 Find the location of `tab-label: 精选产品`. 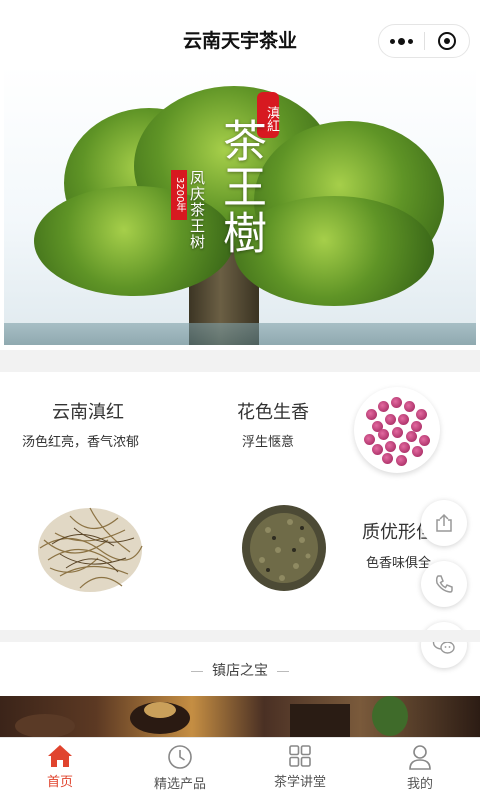

tab-label: 精选产品 is located at coordinates (179, 784).